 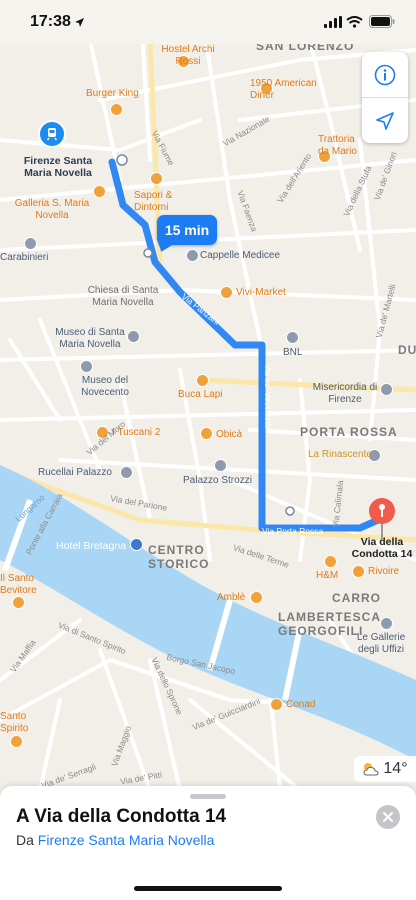 I want to click on poi-rucellai: Rucellai Palazzo, so click(x=75, y=473).